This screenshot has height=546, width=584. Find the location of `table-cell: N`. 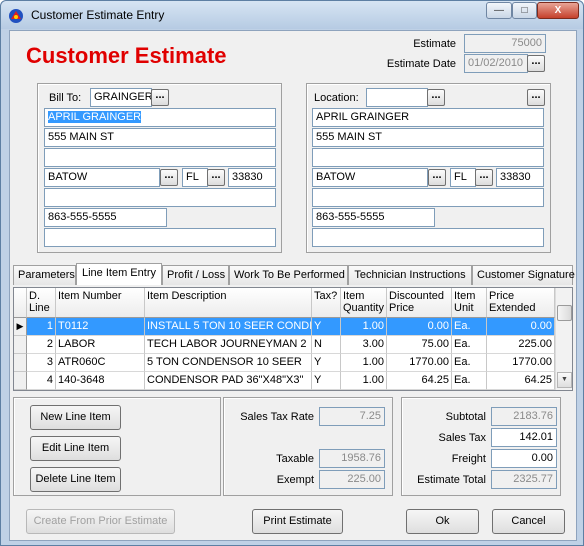

table-cell: N is located at coordinates (326, 345).